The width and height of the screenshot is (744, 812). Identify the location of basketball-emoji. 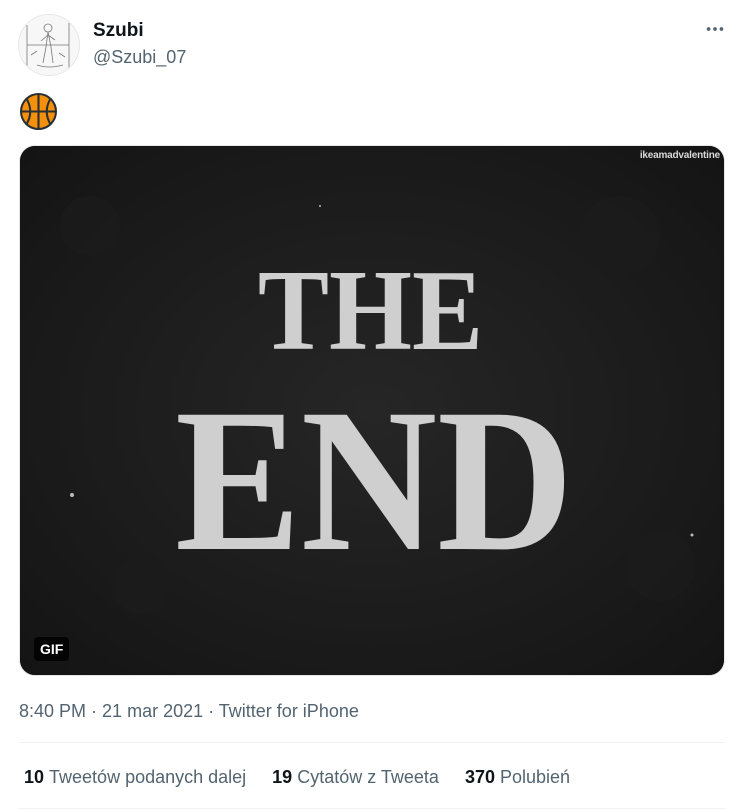
(38, 111).